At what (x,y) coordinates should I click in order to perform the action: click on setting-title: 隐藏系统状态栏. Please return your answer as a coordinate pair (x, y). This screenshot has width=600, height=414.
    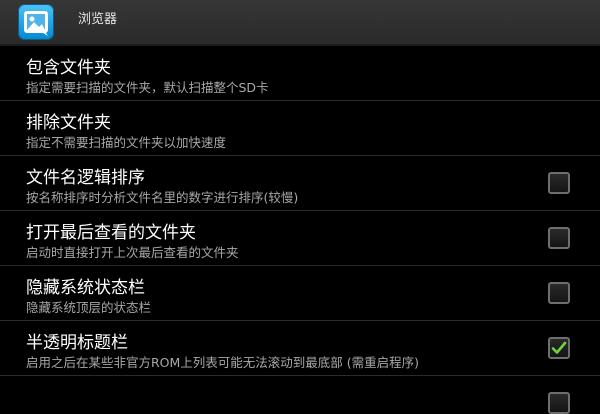
    Looking at the image, I should click on (85, 288).